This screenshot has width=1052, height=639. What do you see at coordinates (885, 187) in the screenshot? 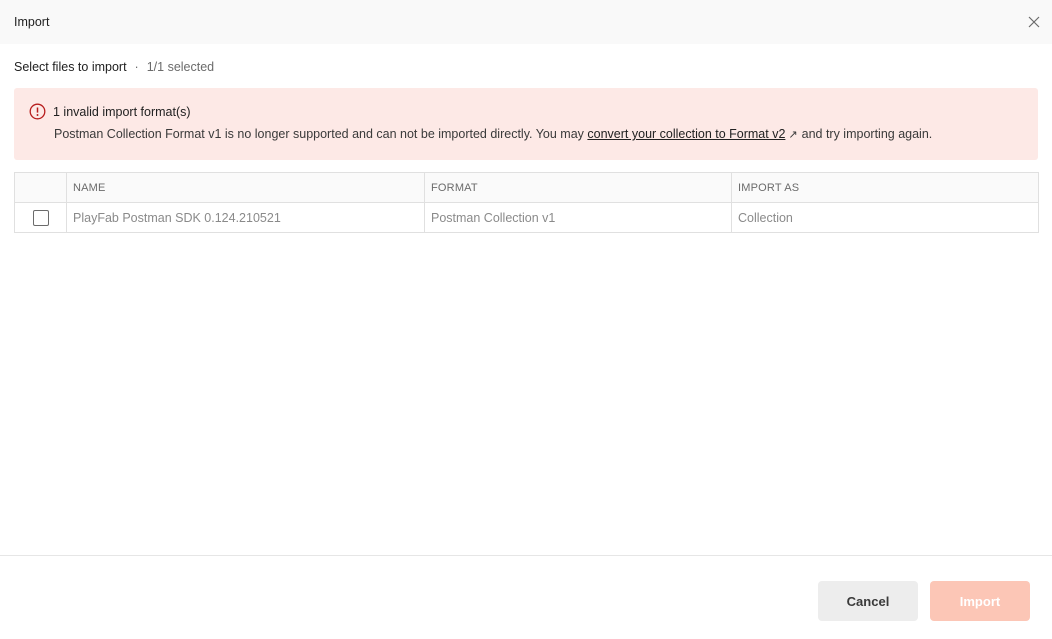
I see `column-header-import-as: IMPORT AS` at bounding box center [885, 187].